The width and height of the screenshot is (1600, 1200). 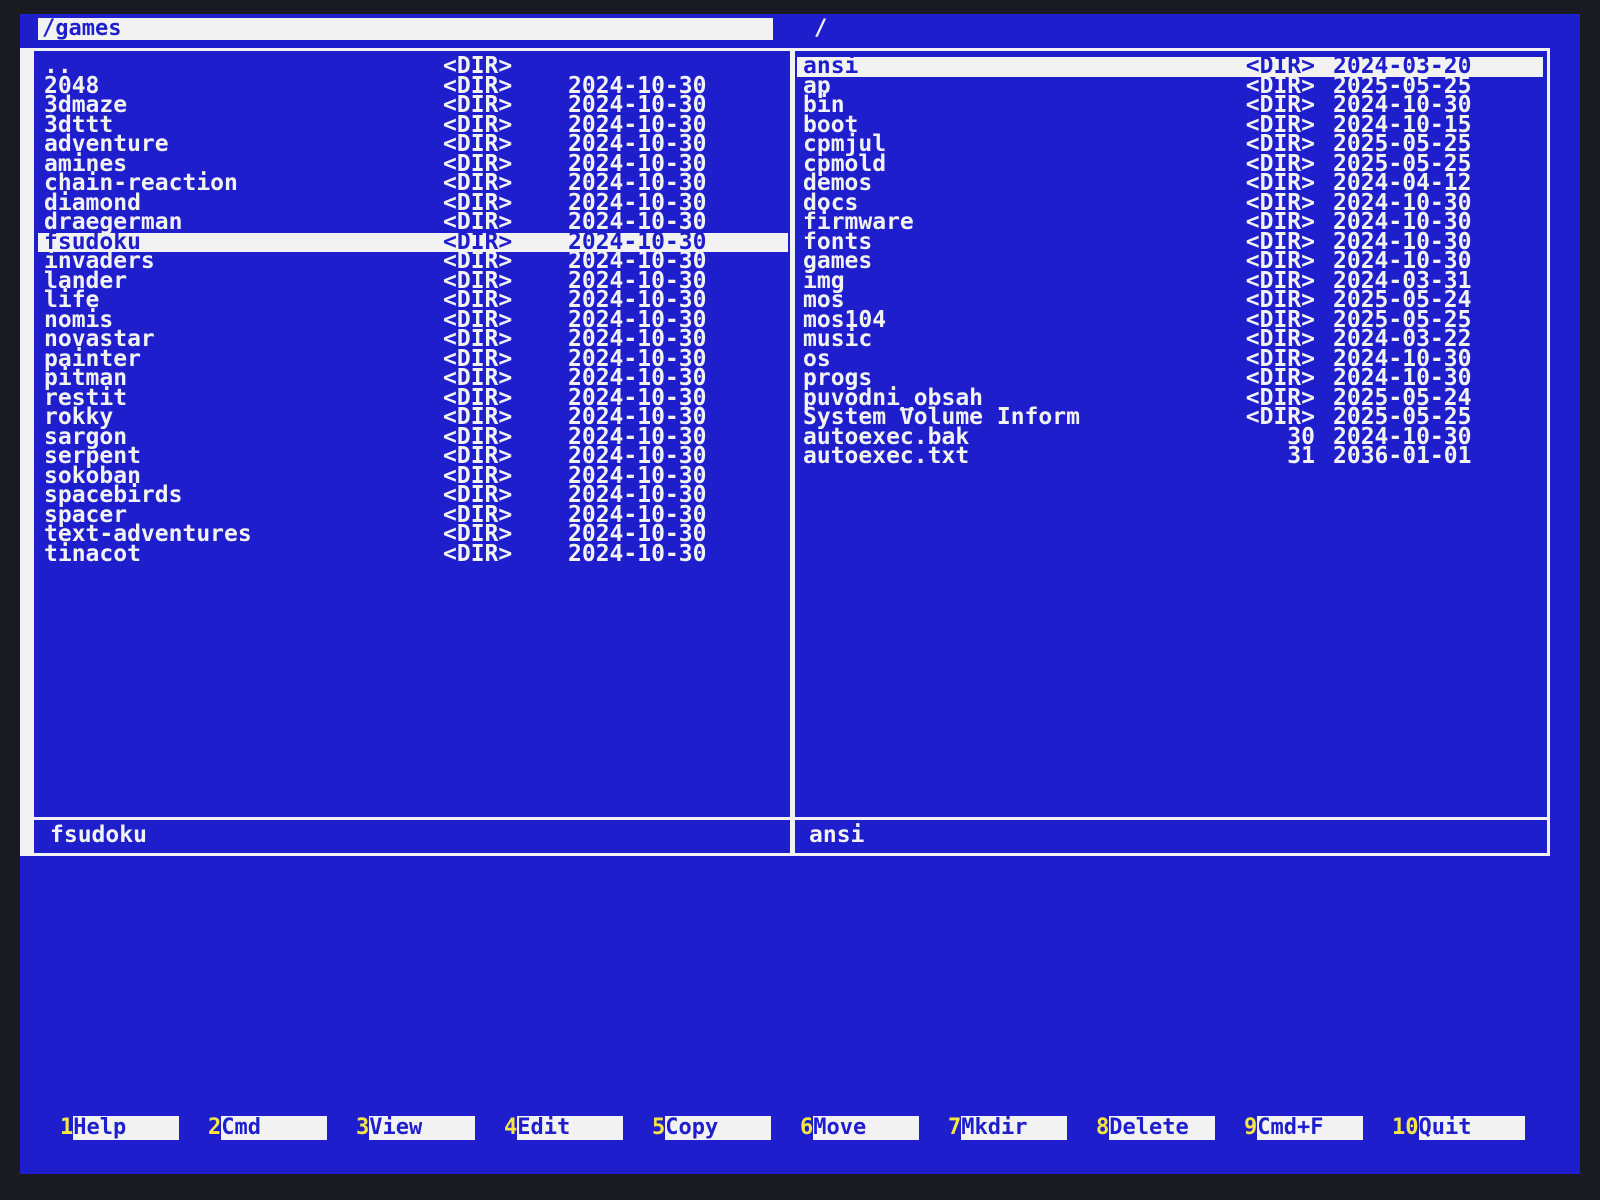 What do you see at coordinates (1310, 1128) in the screenshot?
I see `fkey-label: Cmd+F` at bounding box center [1310, 1128].